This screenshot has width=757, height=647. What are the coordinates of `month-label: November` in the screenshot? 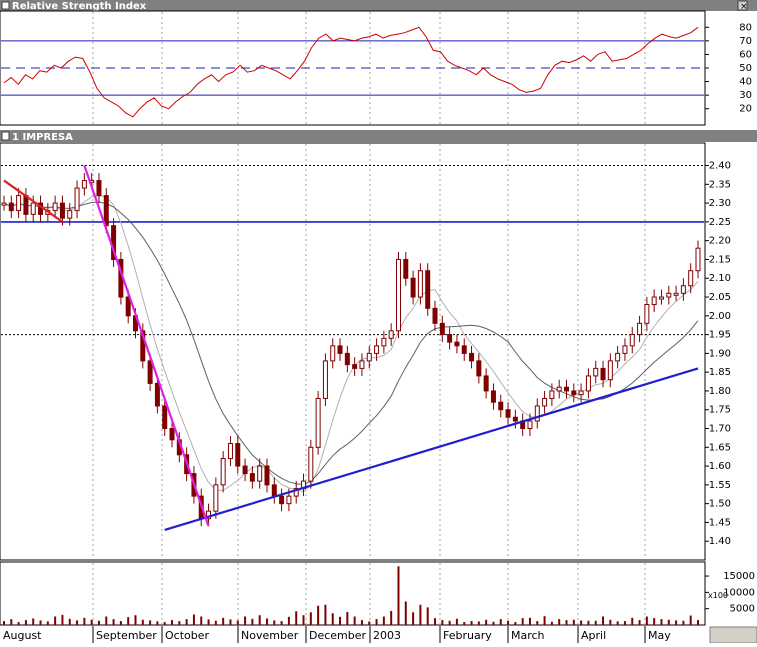 It's located at (270, 635).